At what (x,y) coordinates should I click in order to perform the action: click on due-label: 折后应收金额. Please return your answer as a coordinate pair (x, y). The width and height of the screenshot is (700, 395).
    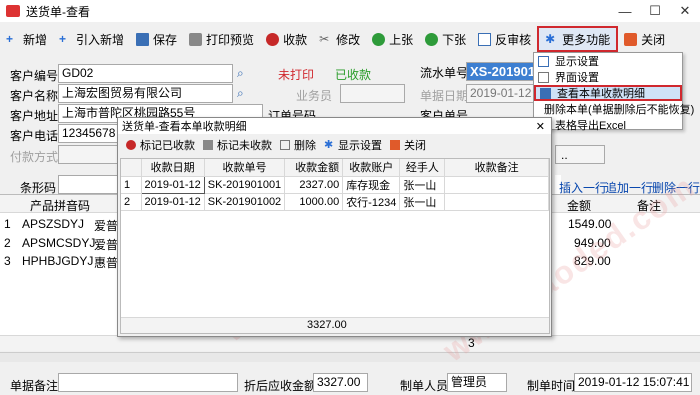
    Looking at the image, I should click on (280, 386).